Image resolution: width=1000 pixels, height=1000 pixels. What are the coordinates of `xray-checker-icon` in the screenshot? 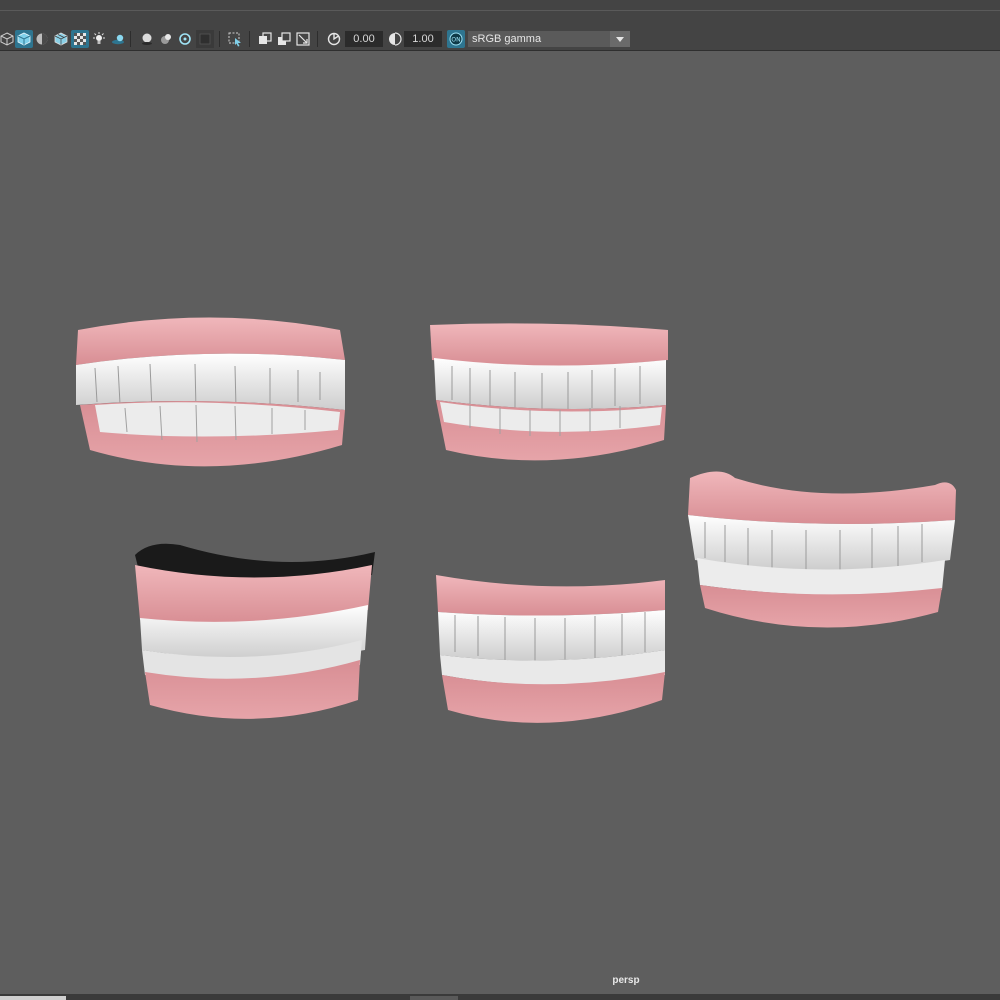 It's located at (80, 39).